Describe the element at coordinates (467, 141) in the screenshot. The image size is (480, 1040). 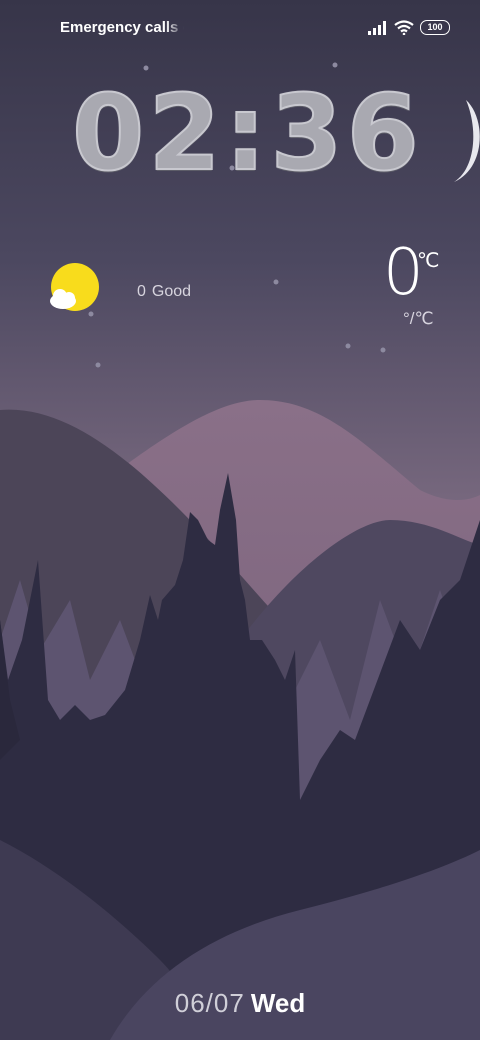
I see `crescent-moon-icon` at that location.